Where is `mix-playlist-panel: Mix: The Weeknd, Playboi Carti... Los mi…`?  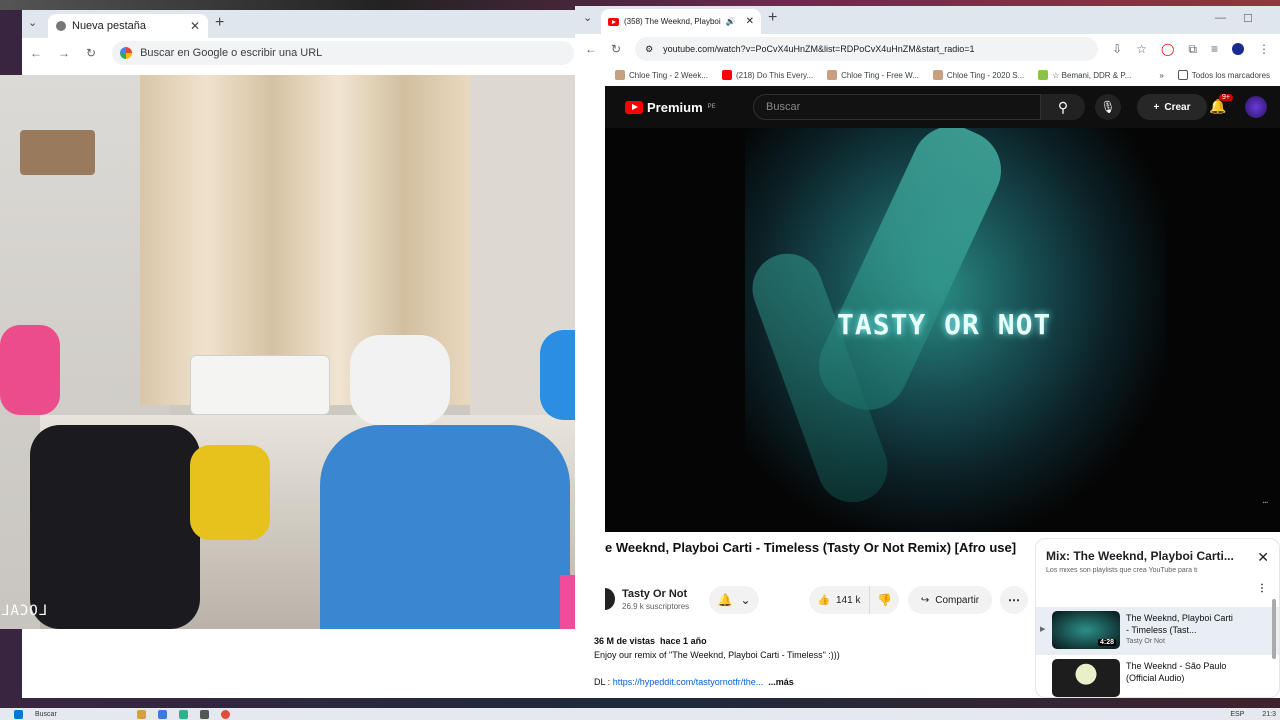
mix-playlist-panel: Mix: The Weeknd, Playboi Carti... Los mi… is located at coordinates (1157, 618).